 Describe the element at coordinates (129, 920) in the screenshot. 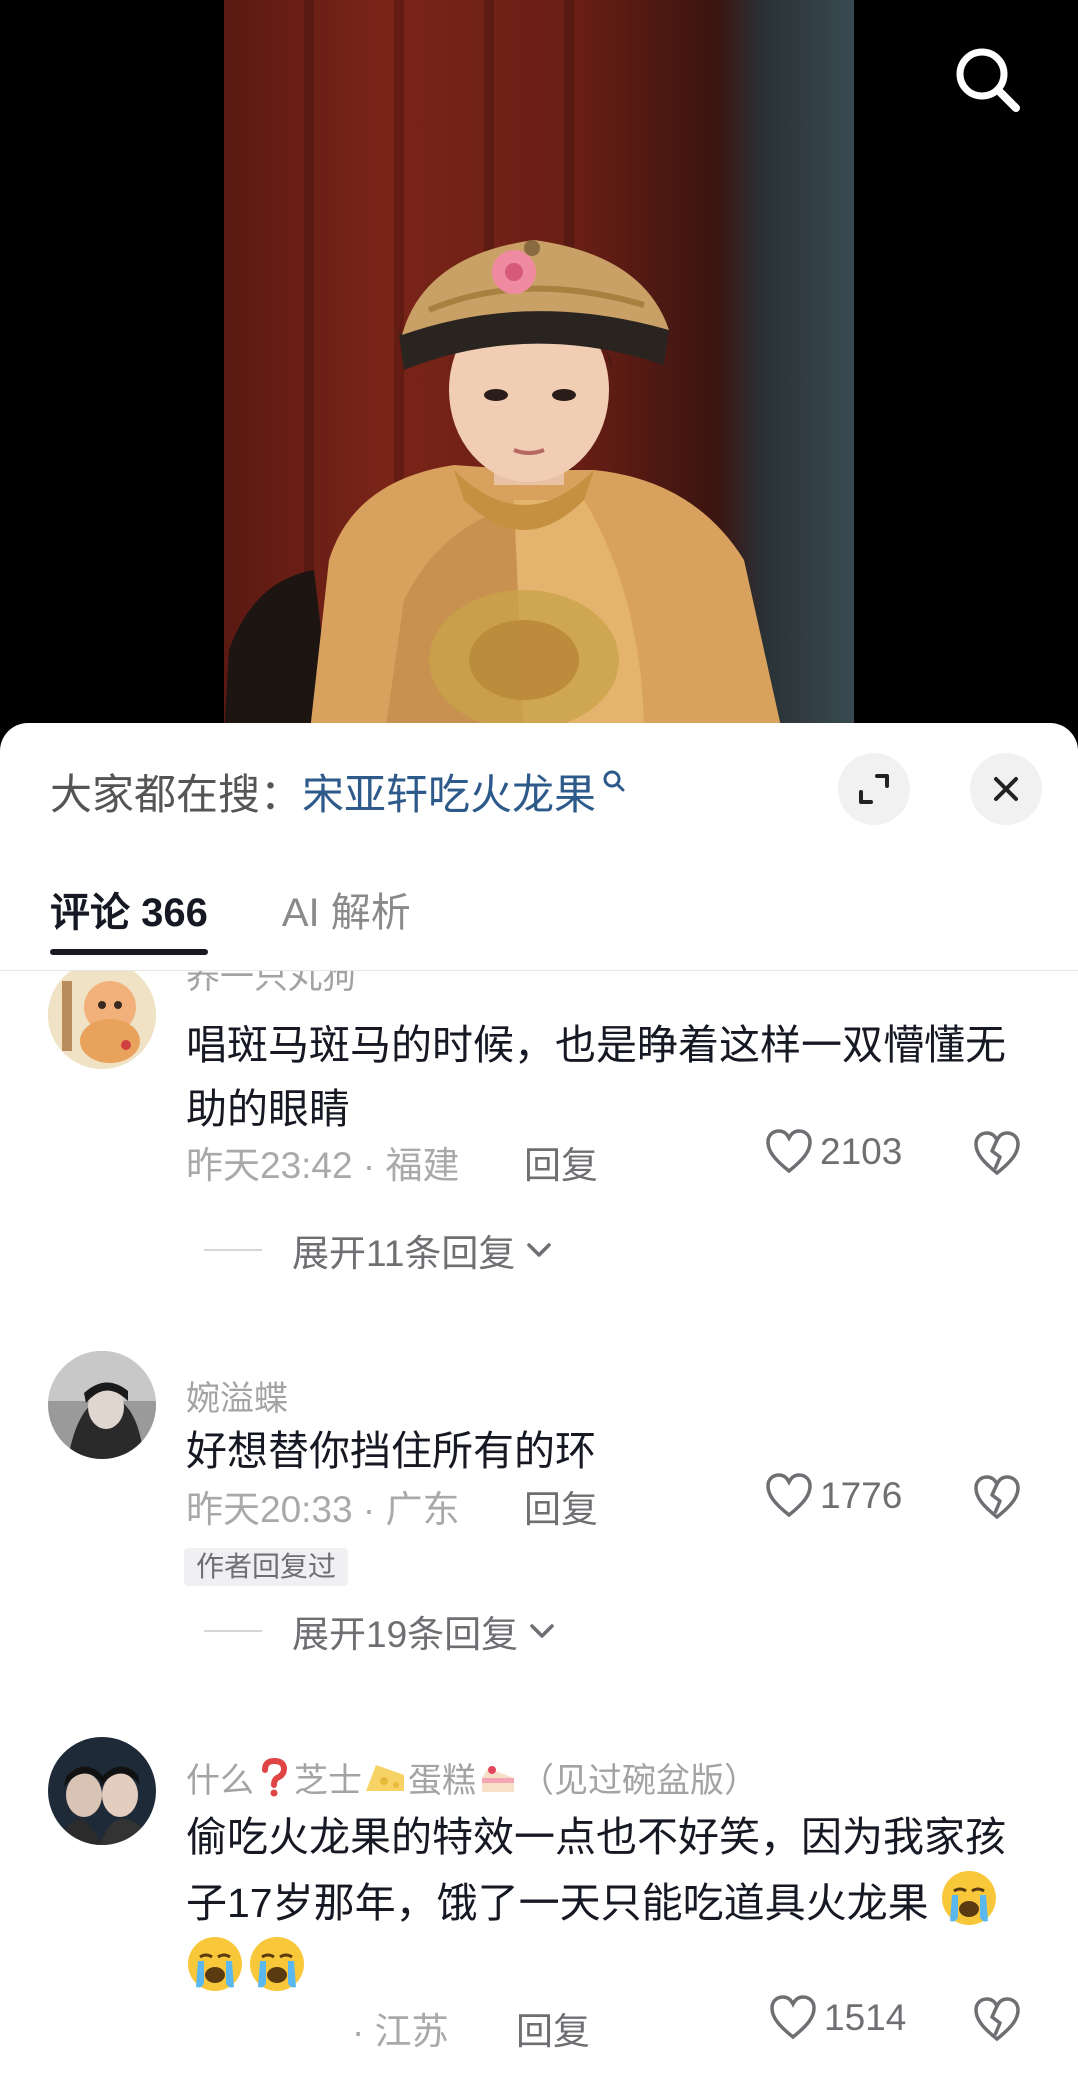

I see `tab-comments: 评论 366` at that location.